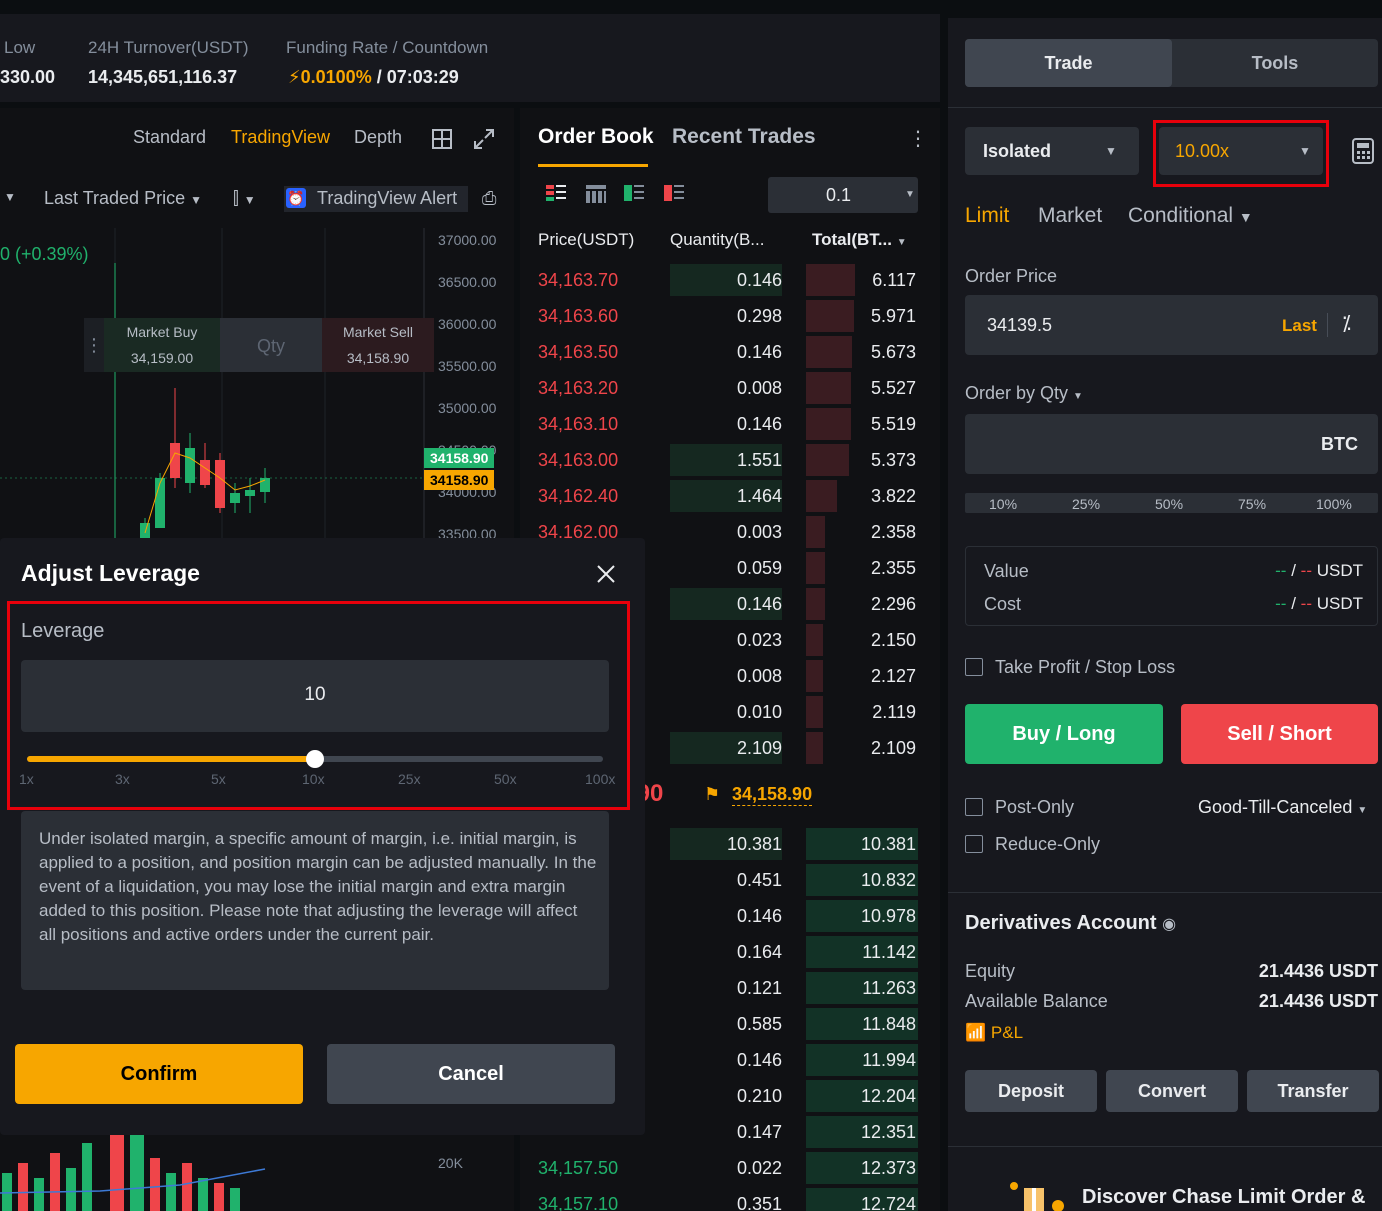  I want to click on row-qty: 0.059, so click(759, 568).